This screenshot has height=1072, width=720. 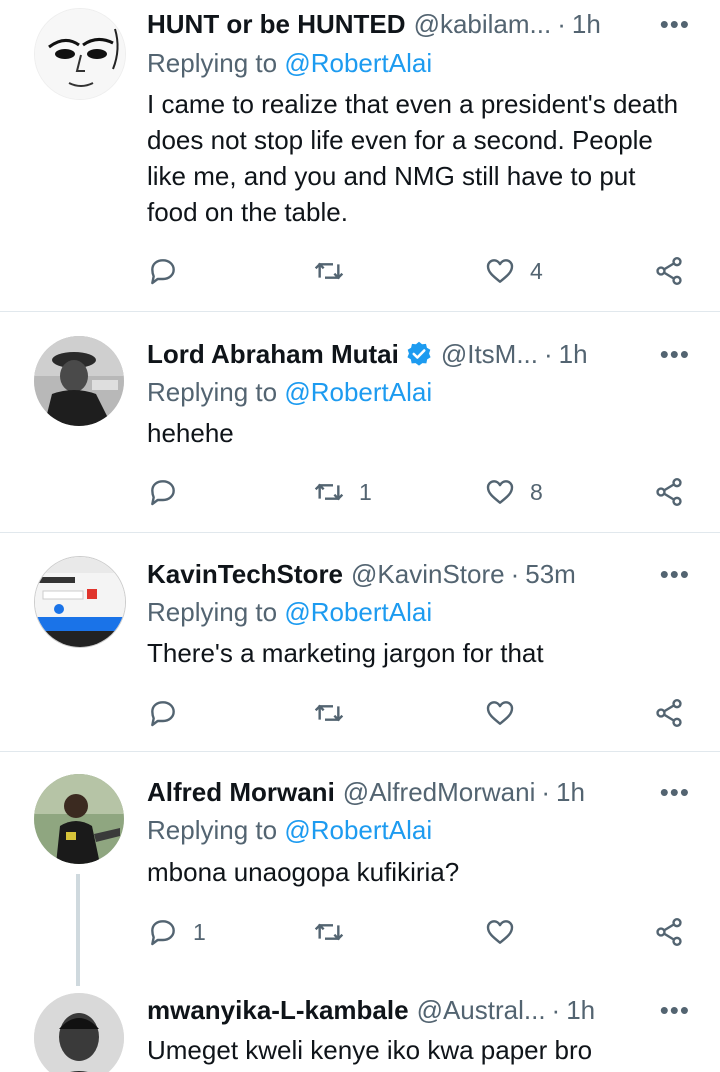 What do you see at coordinates (199, 931) in the screenshot?
I see `reply-count: 1` at bounding box center [199, 931].